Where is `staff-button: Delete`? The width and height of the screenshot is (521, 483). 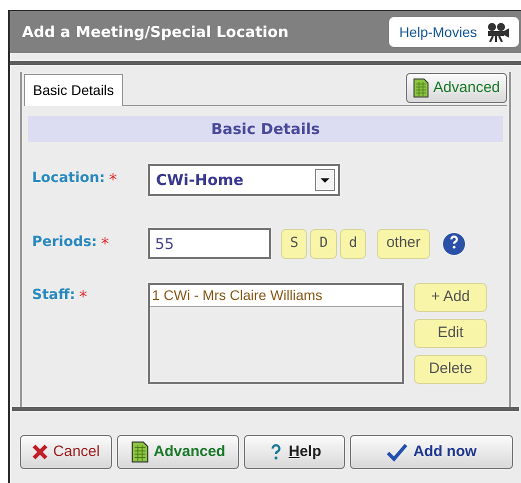 staff-button: Delete is located at coordinates (450, 369).